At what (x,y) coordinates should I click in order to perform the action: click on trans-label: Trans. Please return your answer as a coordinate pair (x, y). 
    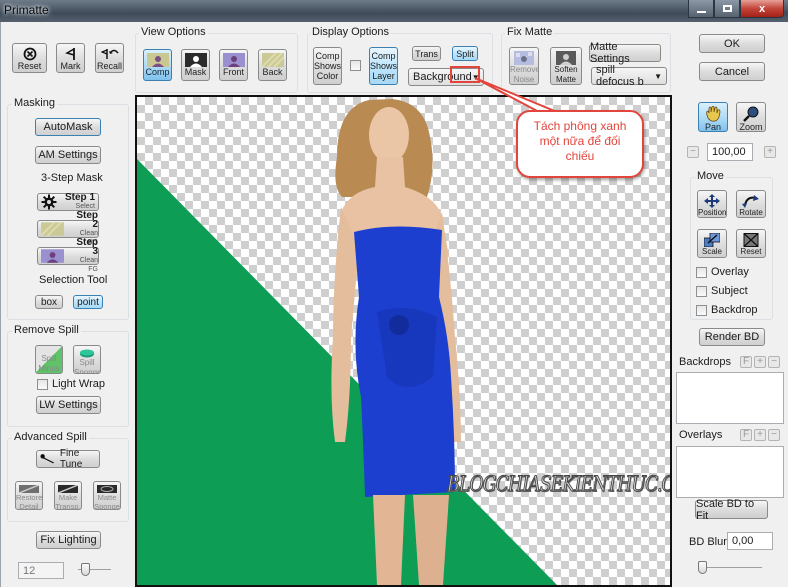
    Looking at the image, I should click on (426, 53).